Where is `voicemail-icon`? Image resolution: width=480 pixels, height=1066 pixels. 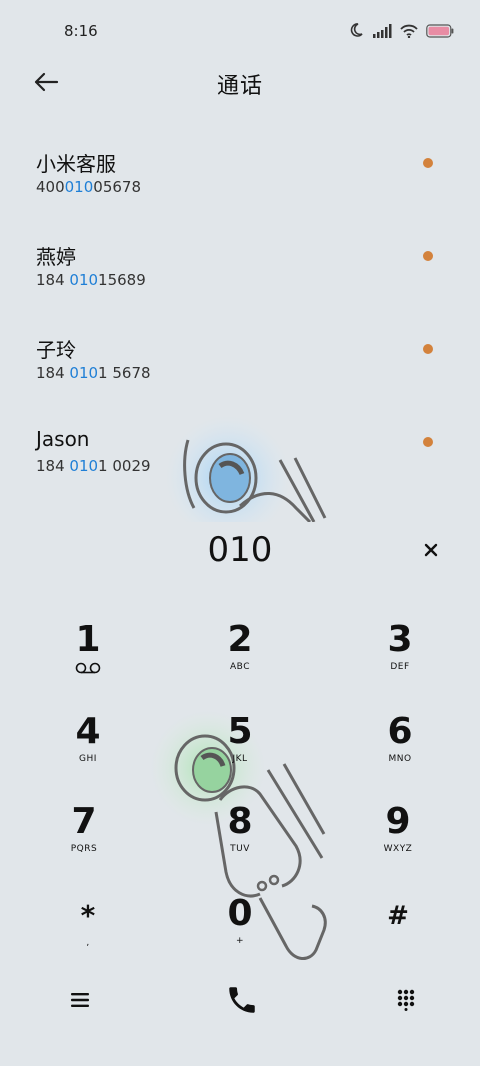
voicemail-icon is located at coordinates (88, 669).